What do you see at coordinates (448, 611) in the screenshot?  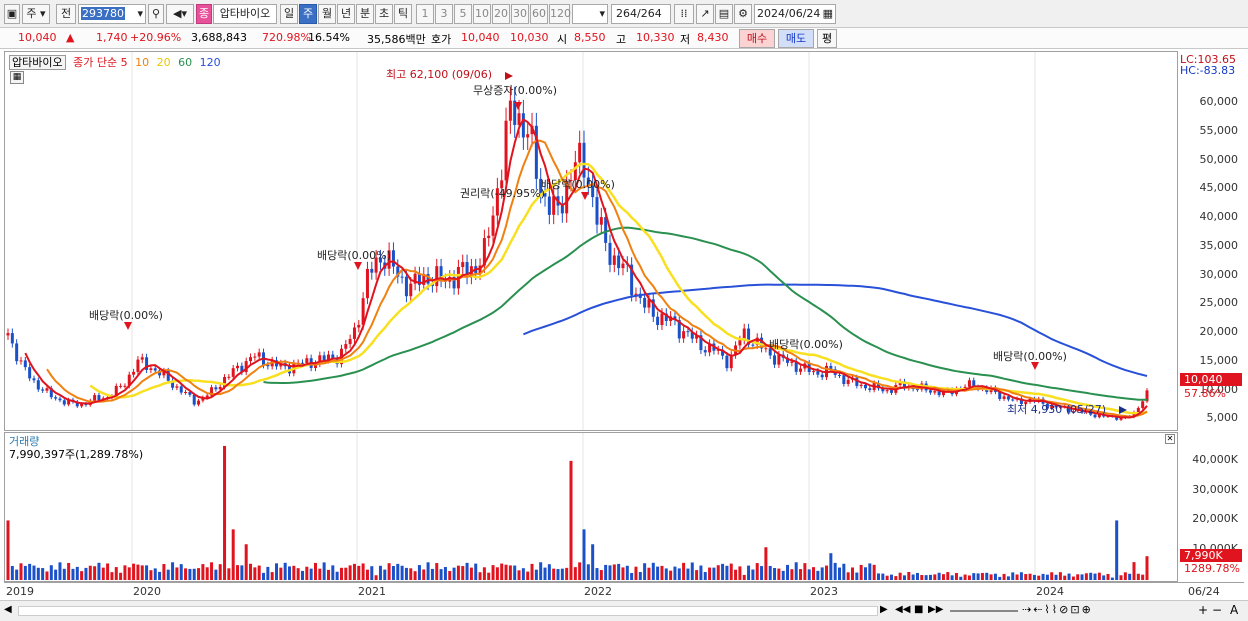 I see `scroll-track` at bounding box center [448, 611].